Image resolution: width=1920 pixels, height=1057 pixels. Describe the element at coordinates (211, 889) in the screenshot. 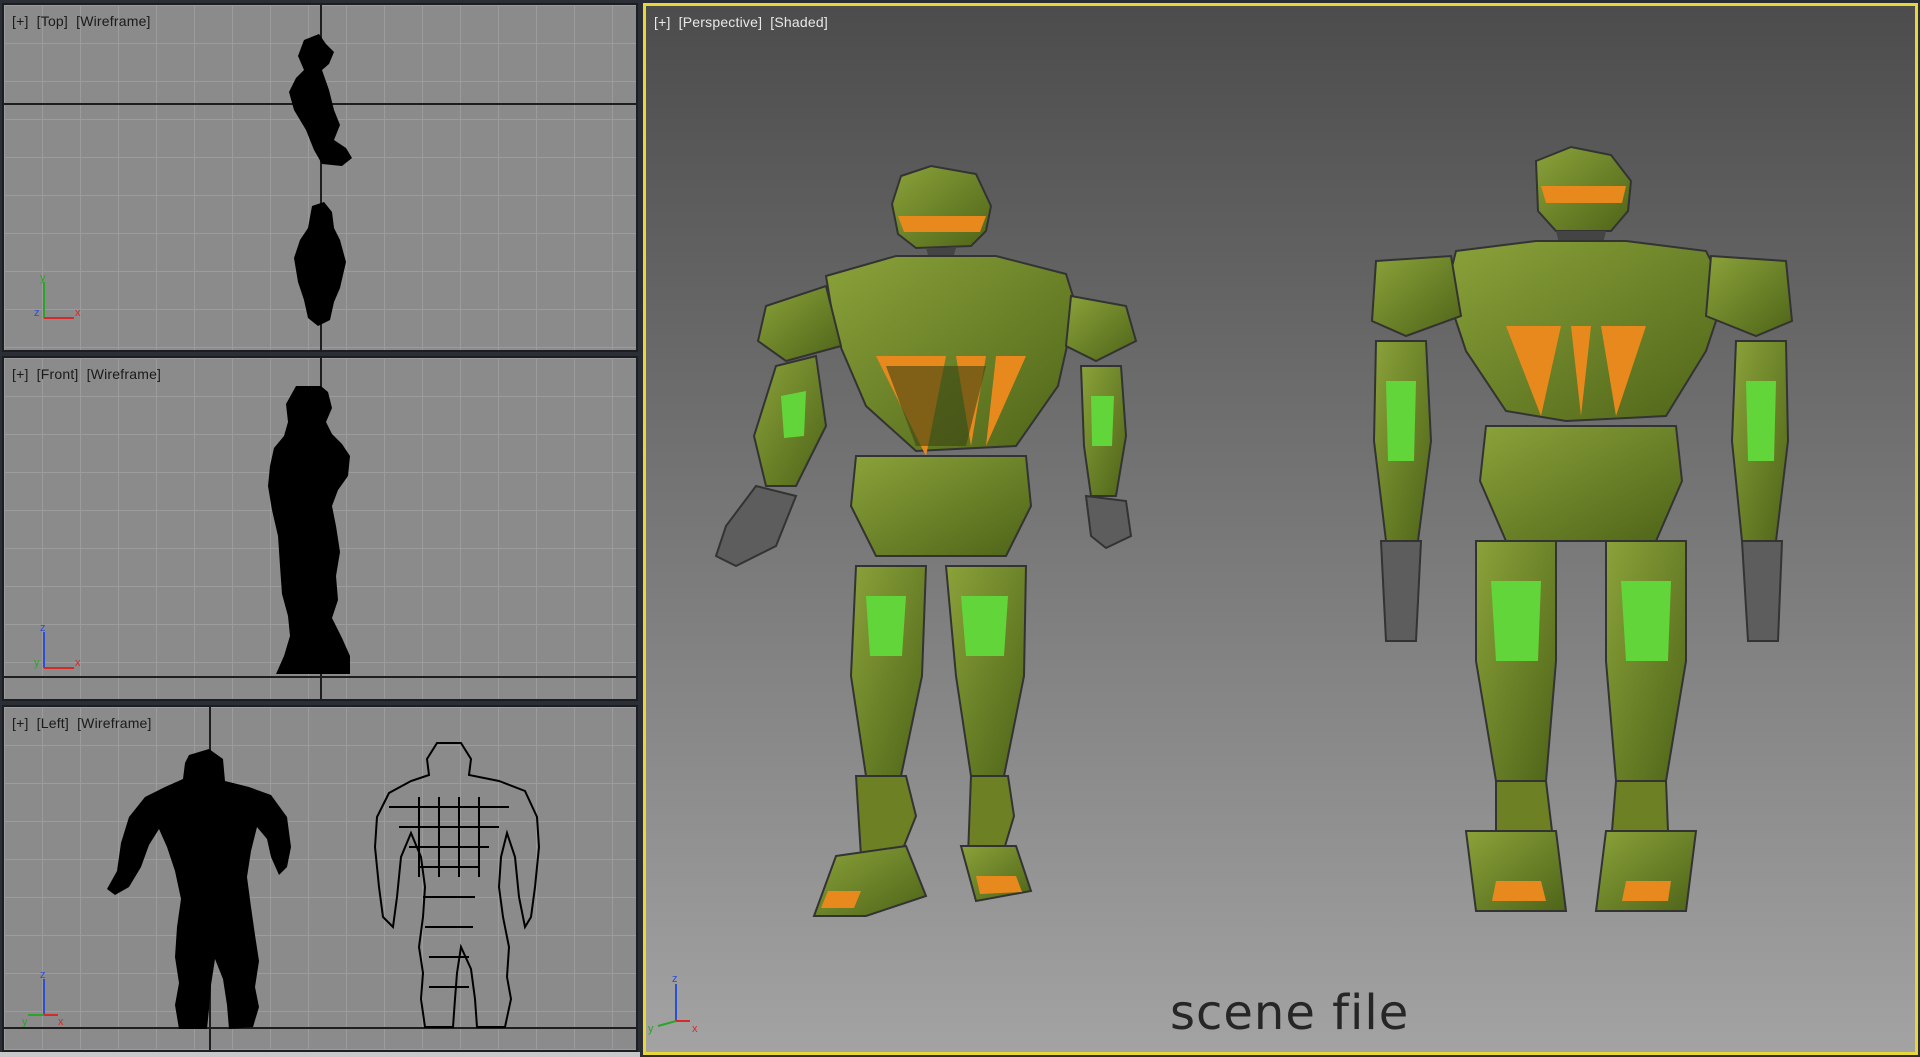

I see `robot-wireframe-left-a` at that location.